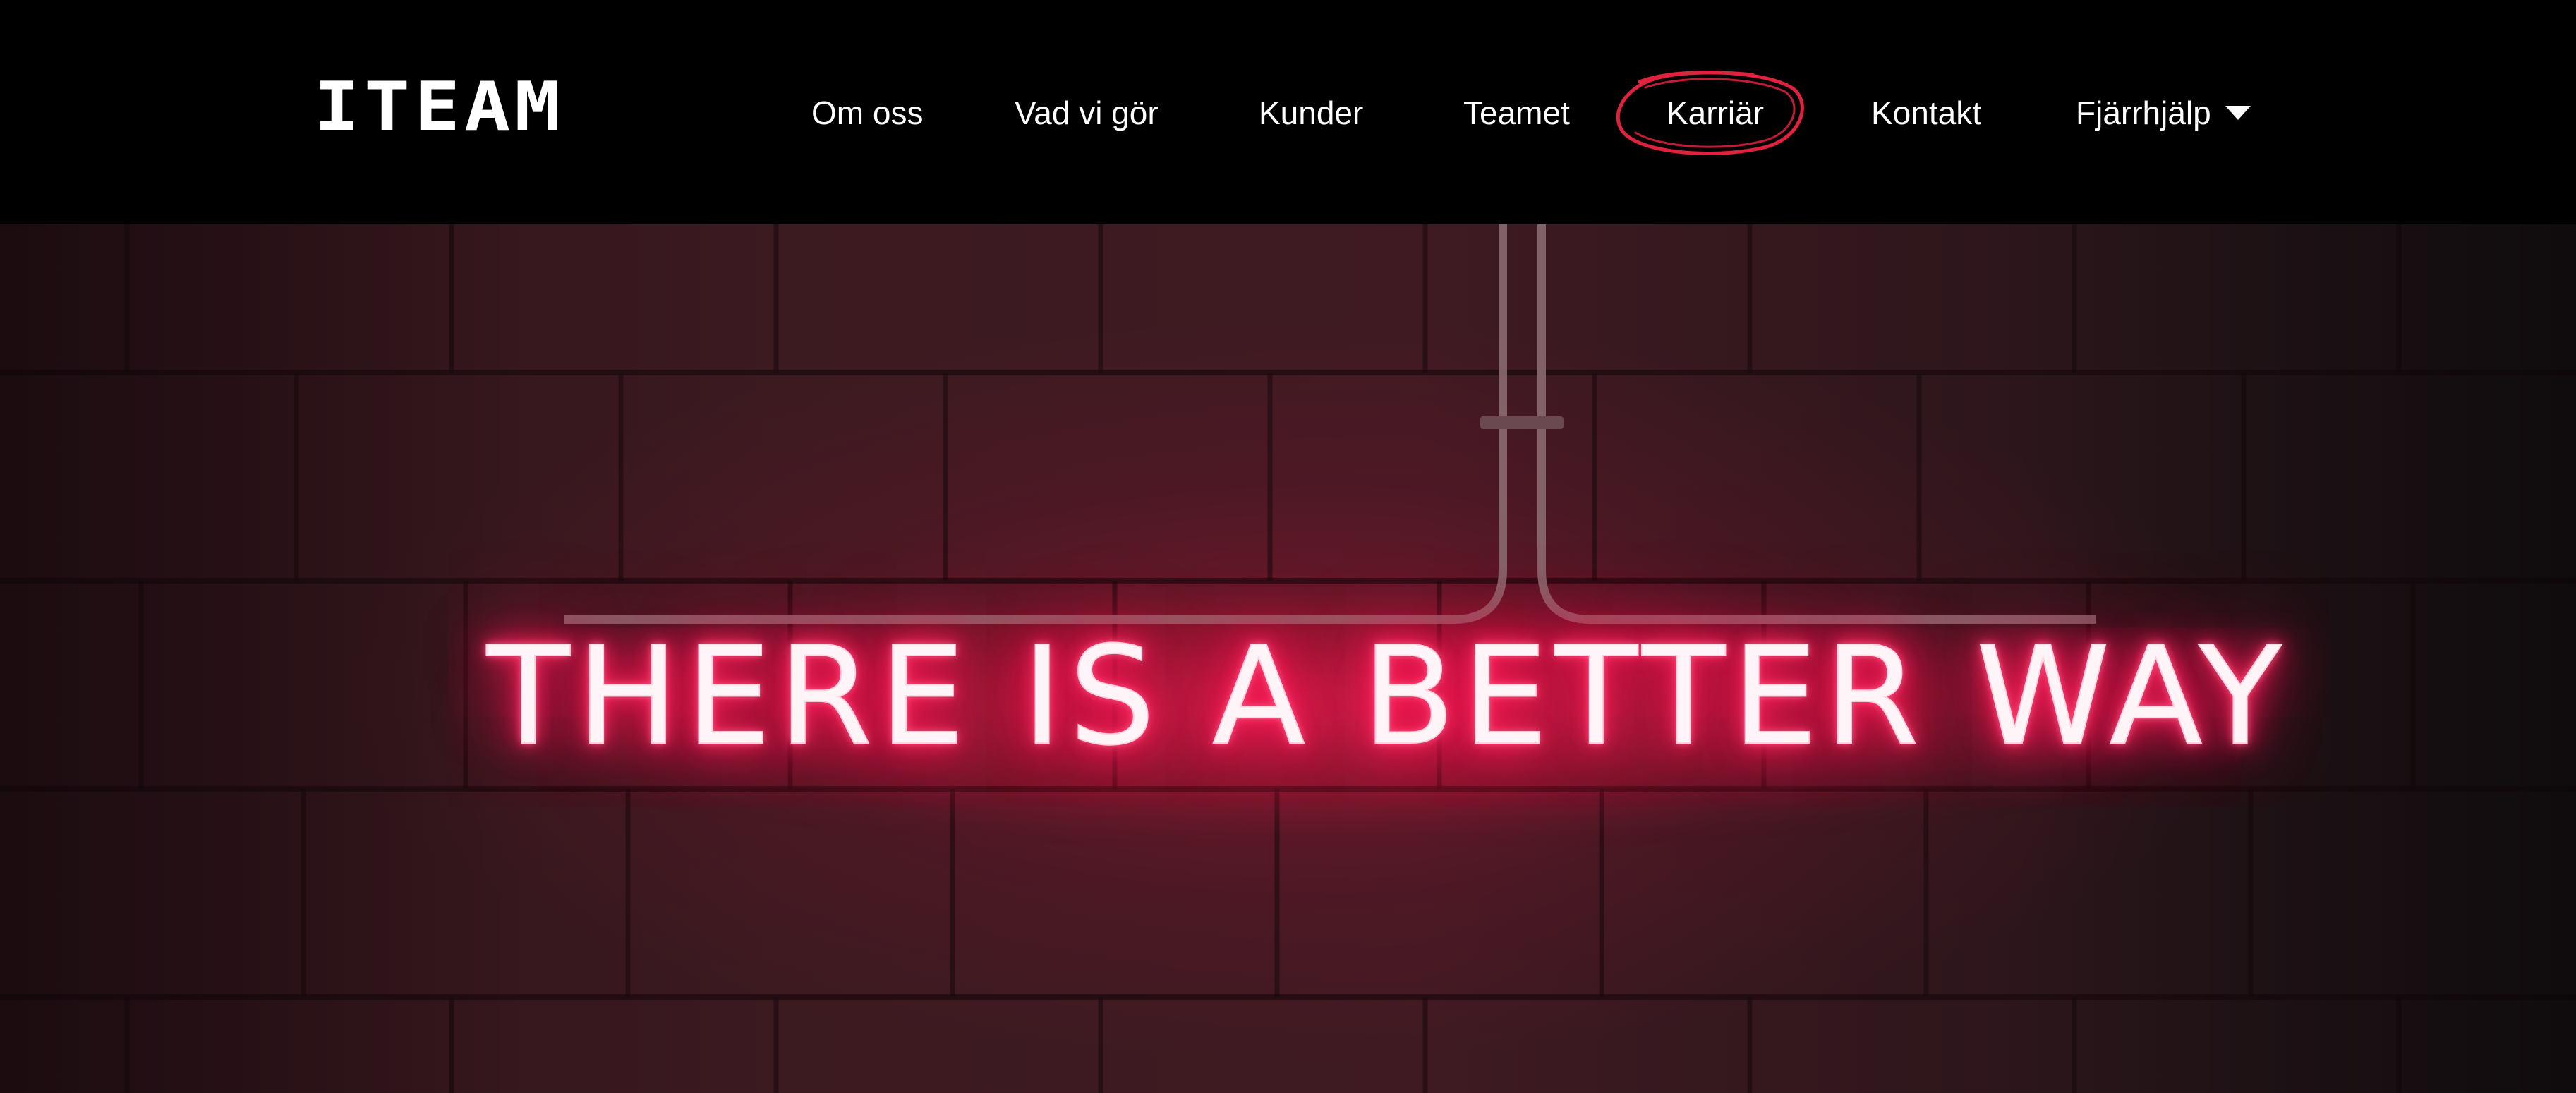 The height and width of the screenshot is (1093, 2576). Describe the element at coordinates (1716, 112) in the screenshot. I see `nav-item-karriar: Karriär` at that location.